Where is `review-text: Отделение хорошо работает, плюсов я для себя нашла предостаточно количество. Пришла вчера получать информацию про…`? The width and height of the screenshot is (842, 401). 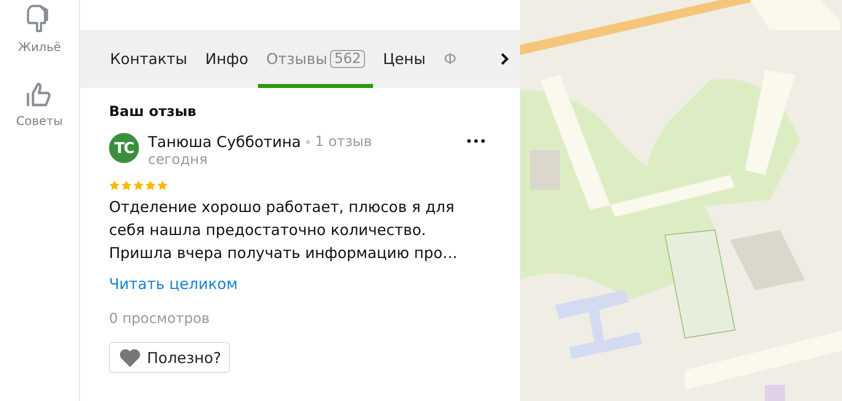
review-text: Отделение хорошо работает, плюсов я для себя нашла предостаточно количество. Пришла вчера получать информацию про… is located at coordinates (284, 230).